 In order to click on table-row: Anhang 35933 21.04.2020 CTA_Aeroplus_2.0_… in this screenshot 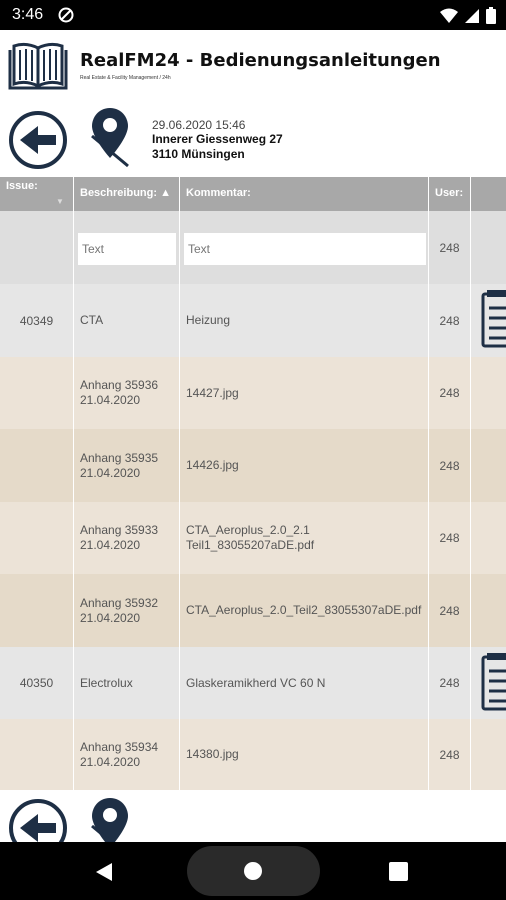, I will do `click(253, 538)`.